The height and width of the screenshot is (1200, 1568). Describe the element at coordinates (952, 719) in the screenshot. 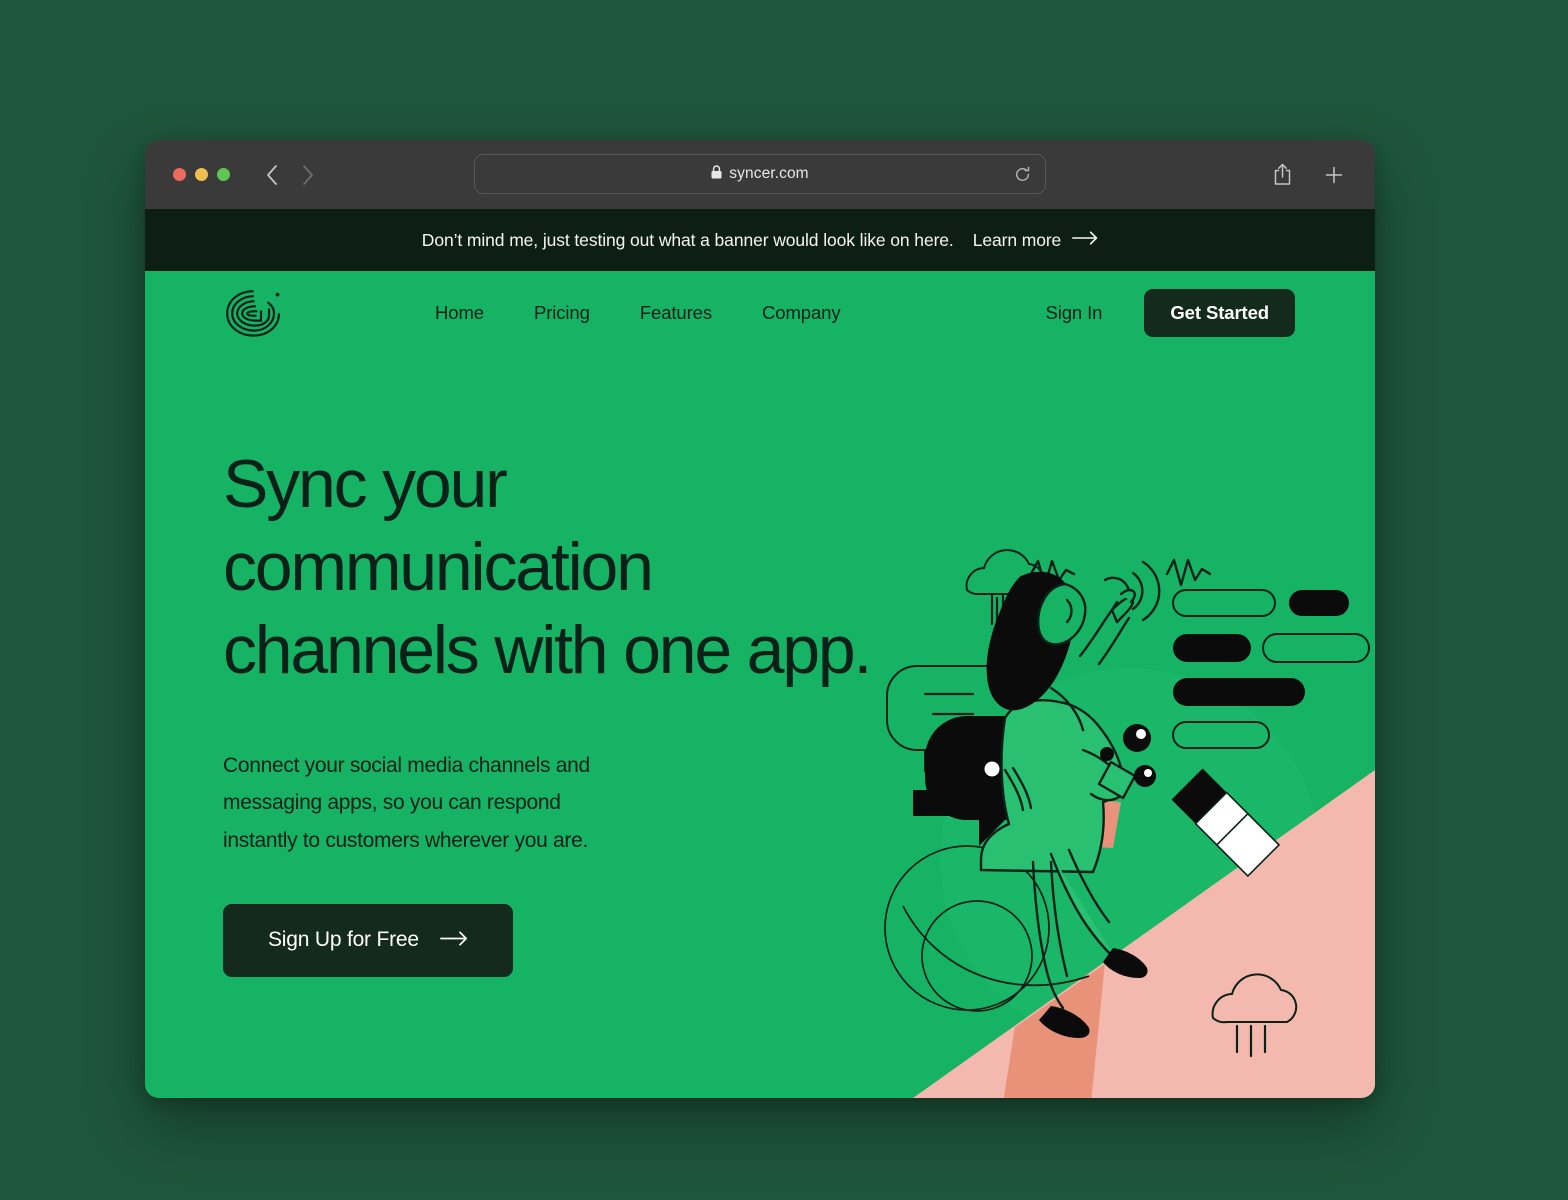

I see `speech-bubble-outline-icon` at that location.